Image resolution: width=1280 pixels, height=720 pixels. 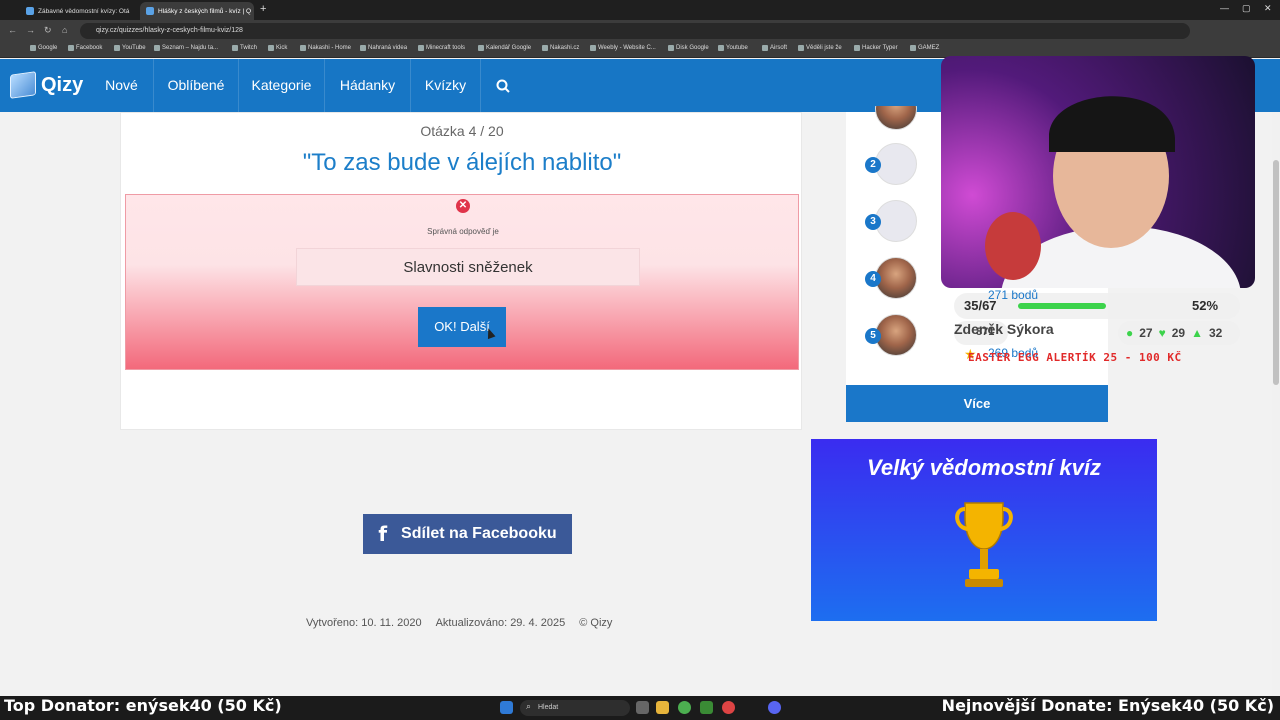 I want to click on tab-title: Zábavné vědomostní kvízy: Otá, so click(x=84, y=11).